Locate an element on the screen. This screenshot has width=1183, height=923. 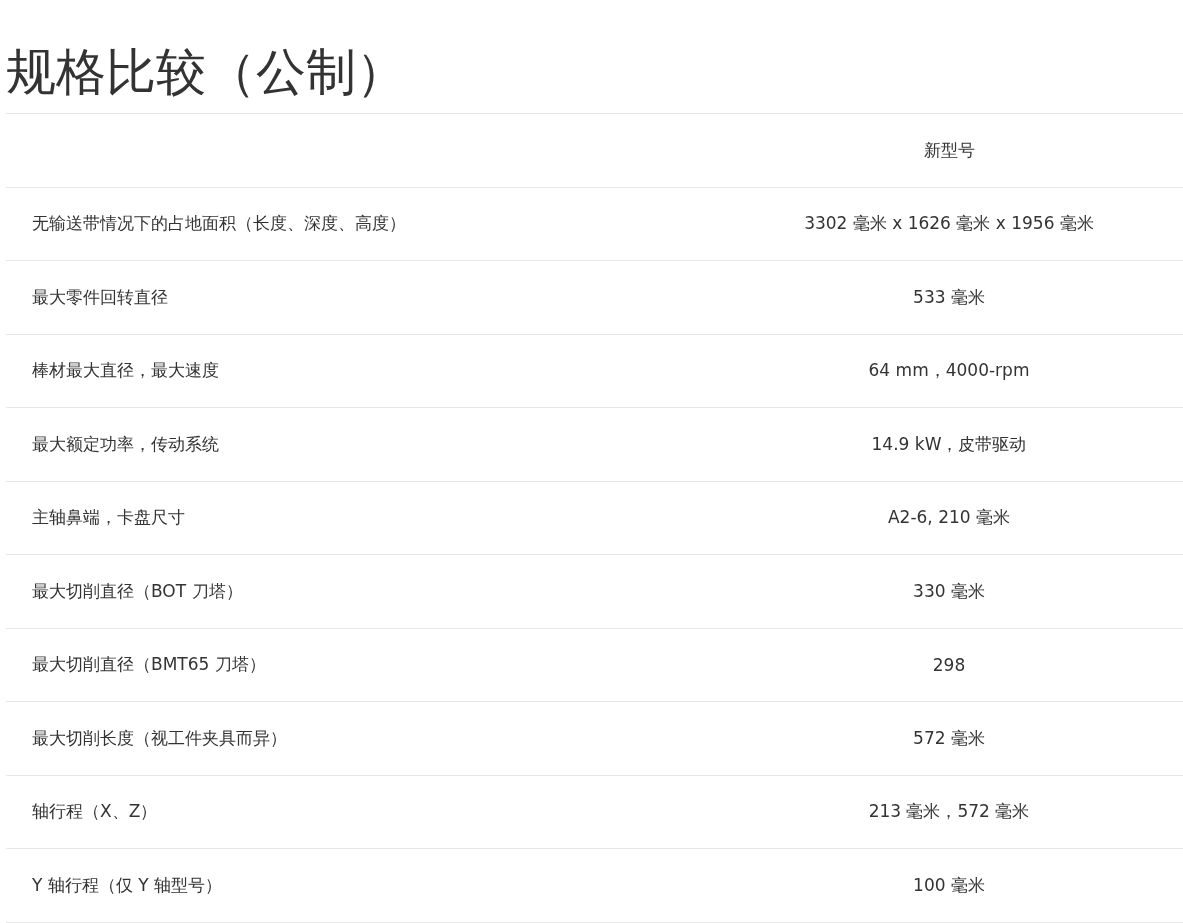
spec-value: 572 毫米 is located at coordinates (949, 737).